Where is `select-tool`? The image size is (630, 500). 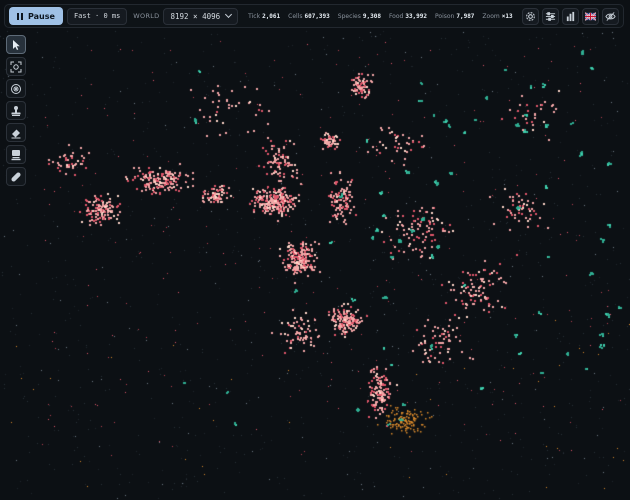
select-tool is located at coordinates (16, 44).